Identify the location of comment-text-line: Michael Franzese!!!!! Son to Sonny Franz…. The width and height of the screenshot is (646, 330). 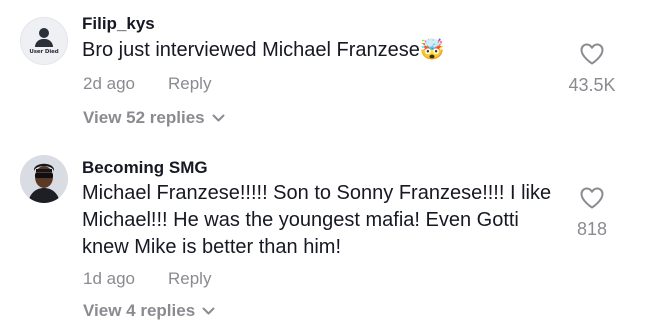
(317, 193).